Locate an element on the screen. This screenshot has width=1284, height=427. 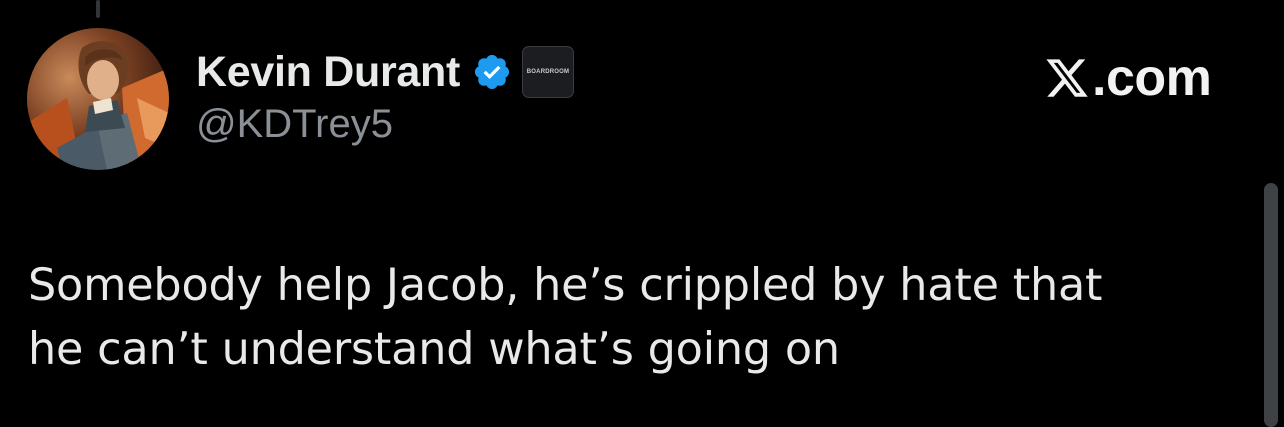
tweet-text-line-2: he can’t understand what’s going on is located at coordinates (434, 349).